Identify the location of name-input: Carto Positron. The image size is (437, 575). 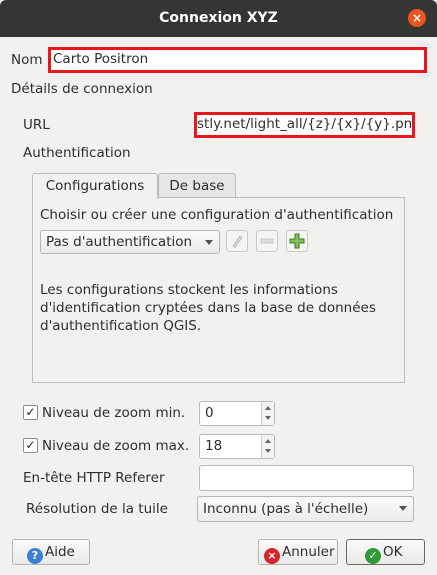
(237, 60).